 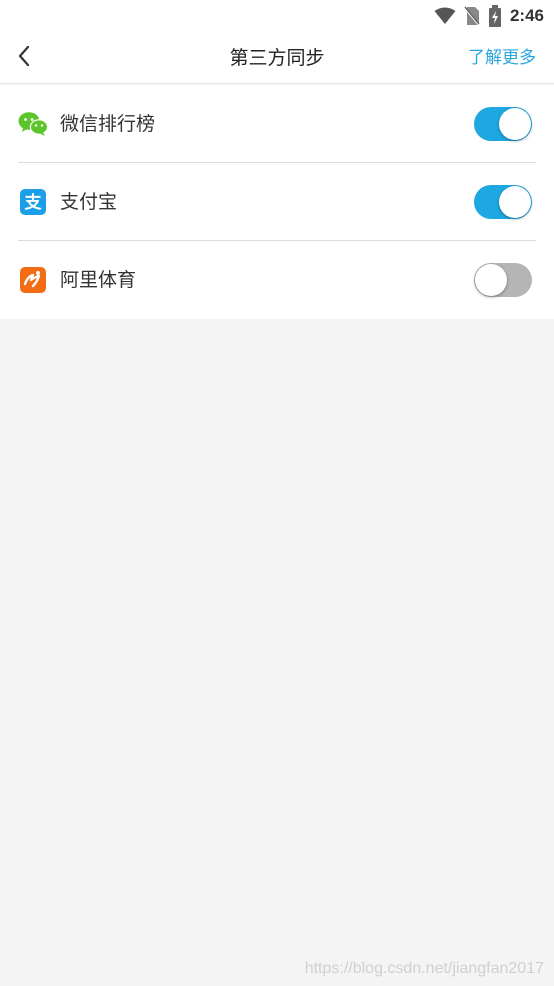 I want to click on wechat-toggle, so click(x=503, y=124).